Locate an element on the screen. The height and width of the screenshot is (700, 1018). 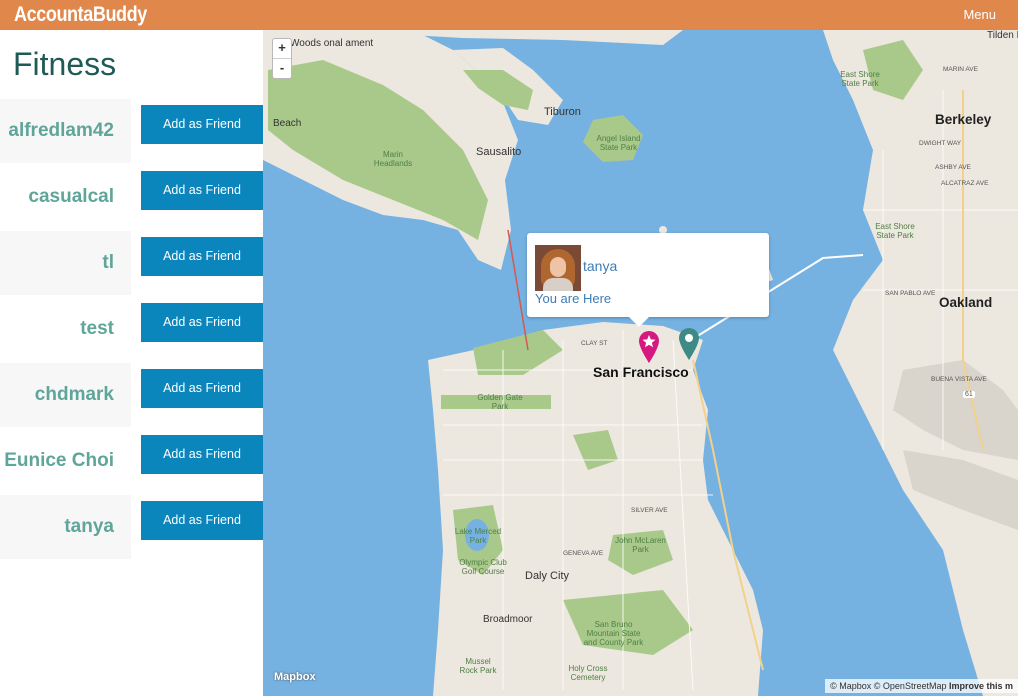
user-name-cell: test is located at coordinates (65, 329).